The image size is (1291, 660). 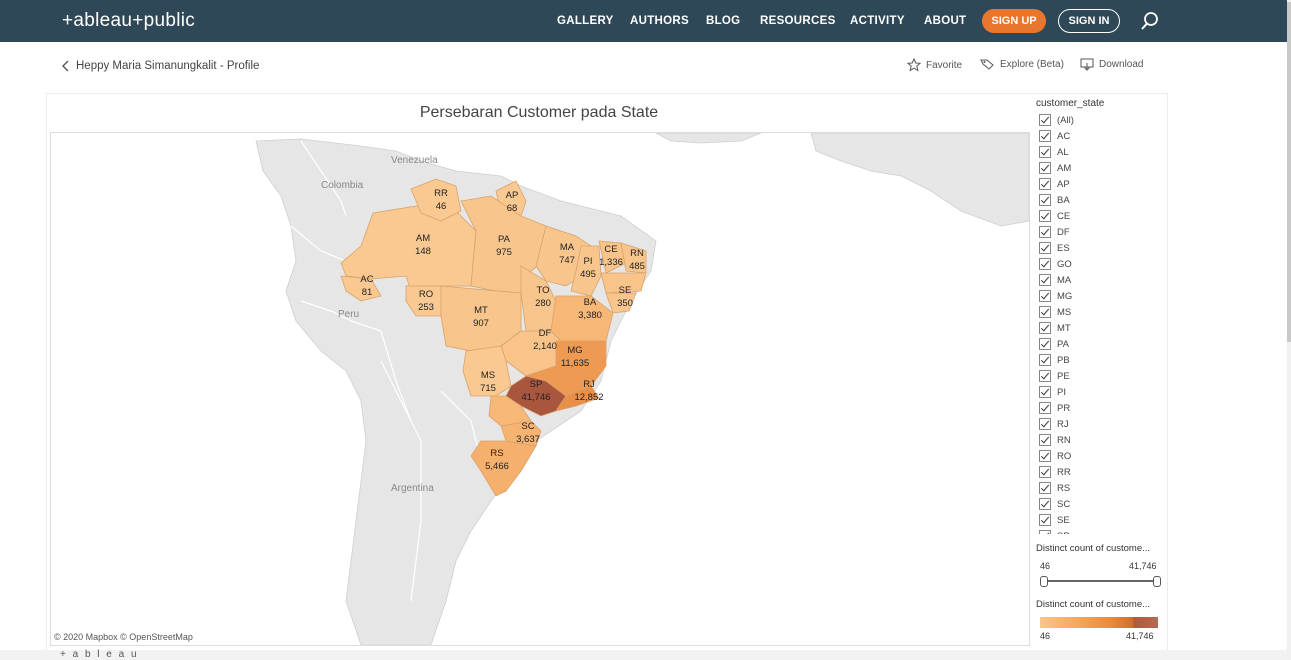 What do you see at coordinates (1099, 360) in the screenshot?
I see `filter-option: PB` at bounding box center [1099, 360].